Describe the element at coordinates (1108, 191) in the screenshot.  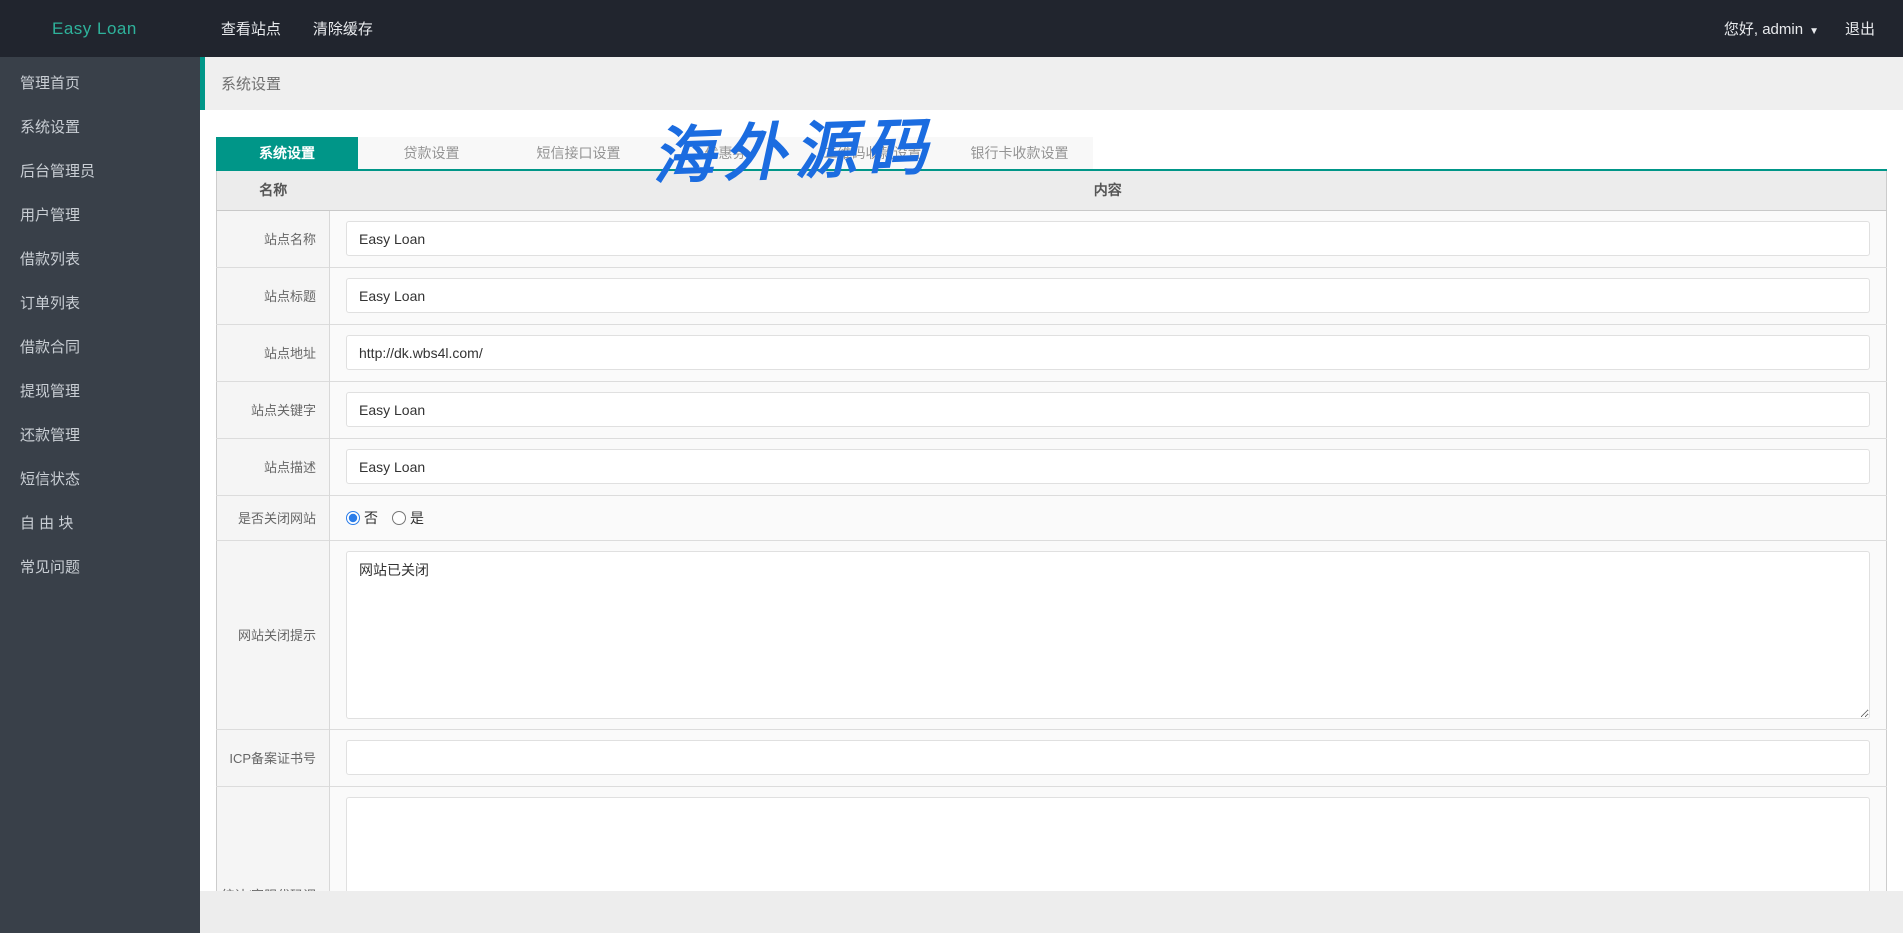
I see `column-header-content: 内容` at that location.